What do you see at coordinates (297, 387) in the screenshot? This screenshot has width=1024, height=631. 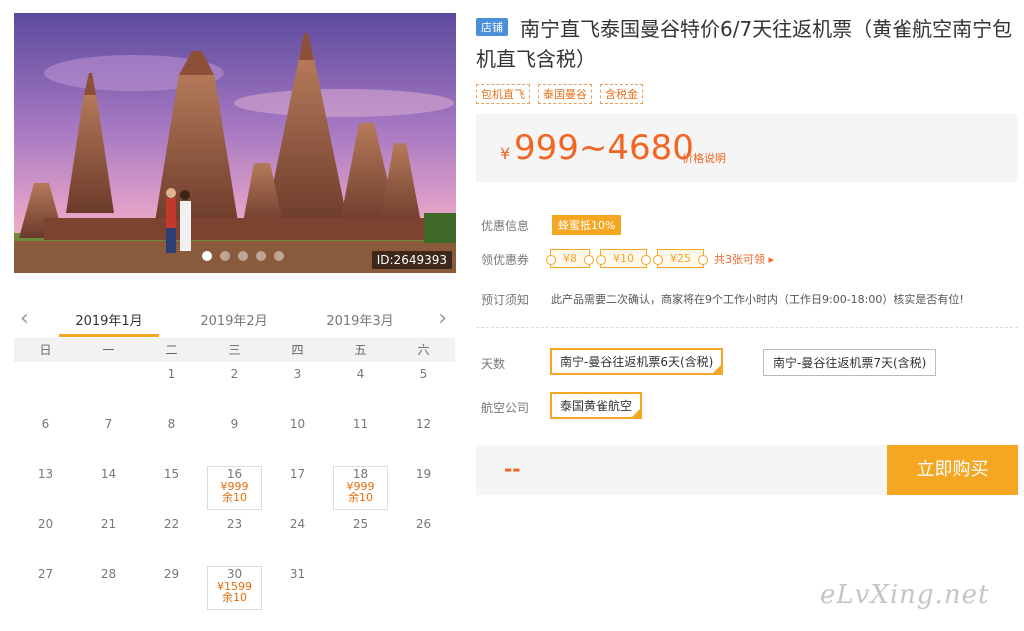 I see `calendar-day: 3` at bounding box center [297, 387].